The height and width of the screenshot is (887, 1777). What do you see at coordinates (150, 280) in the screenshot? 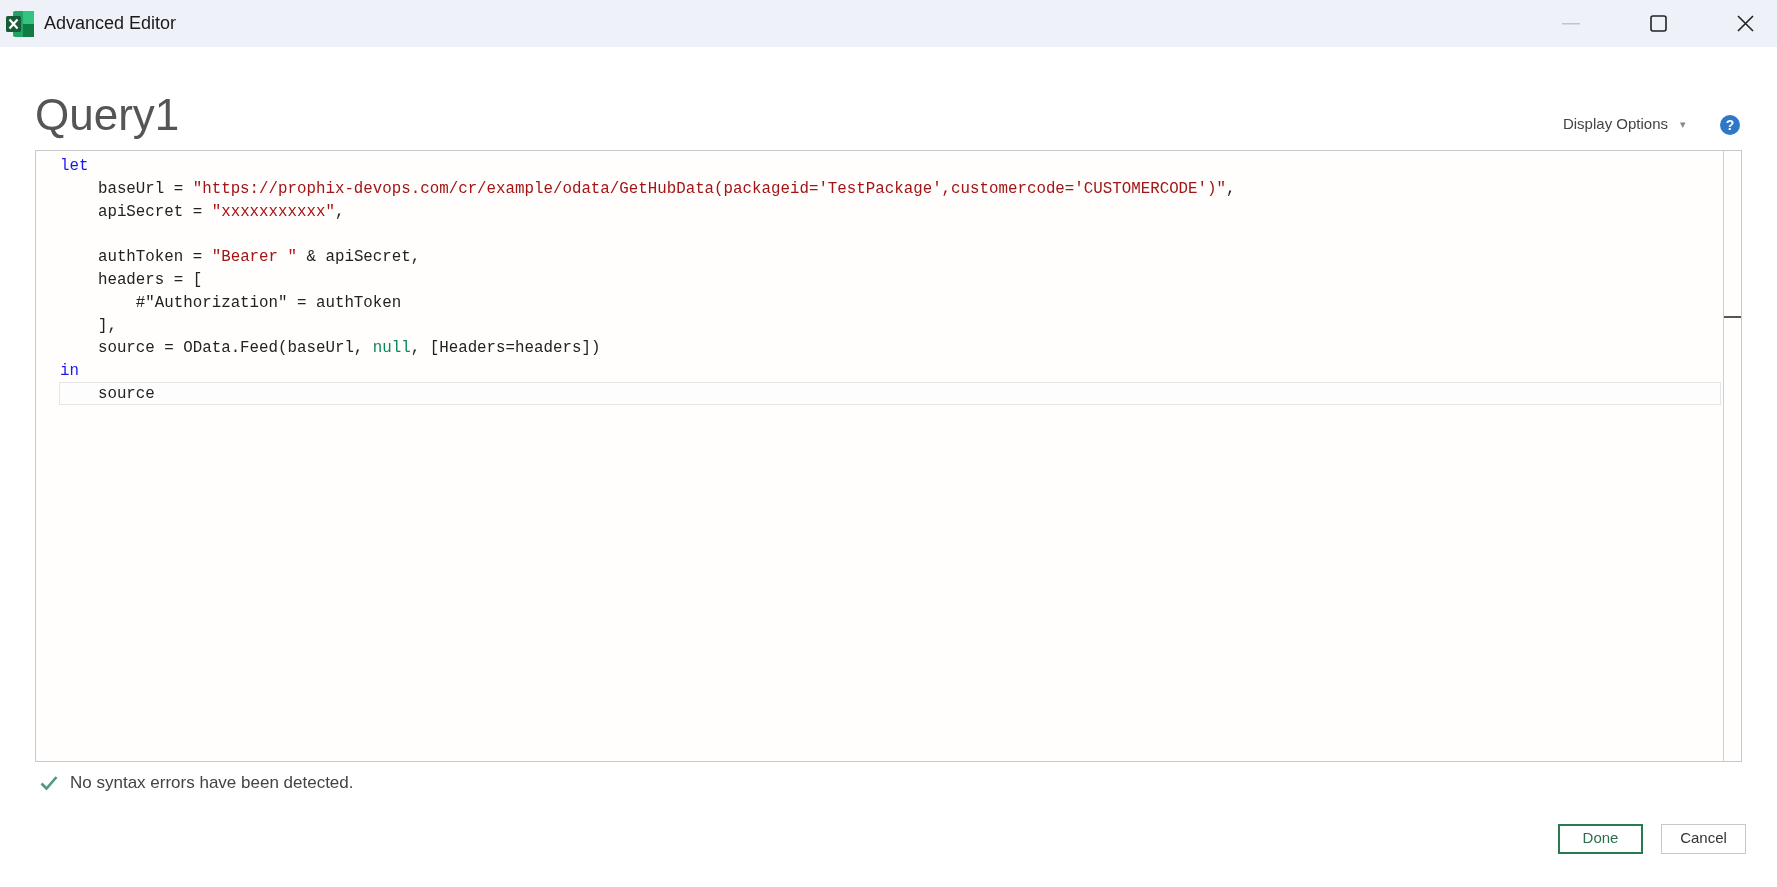
I see `code-line: headers = [` at bounding box center [150, 280].